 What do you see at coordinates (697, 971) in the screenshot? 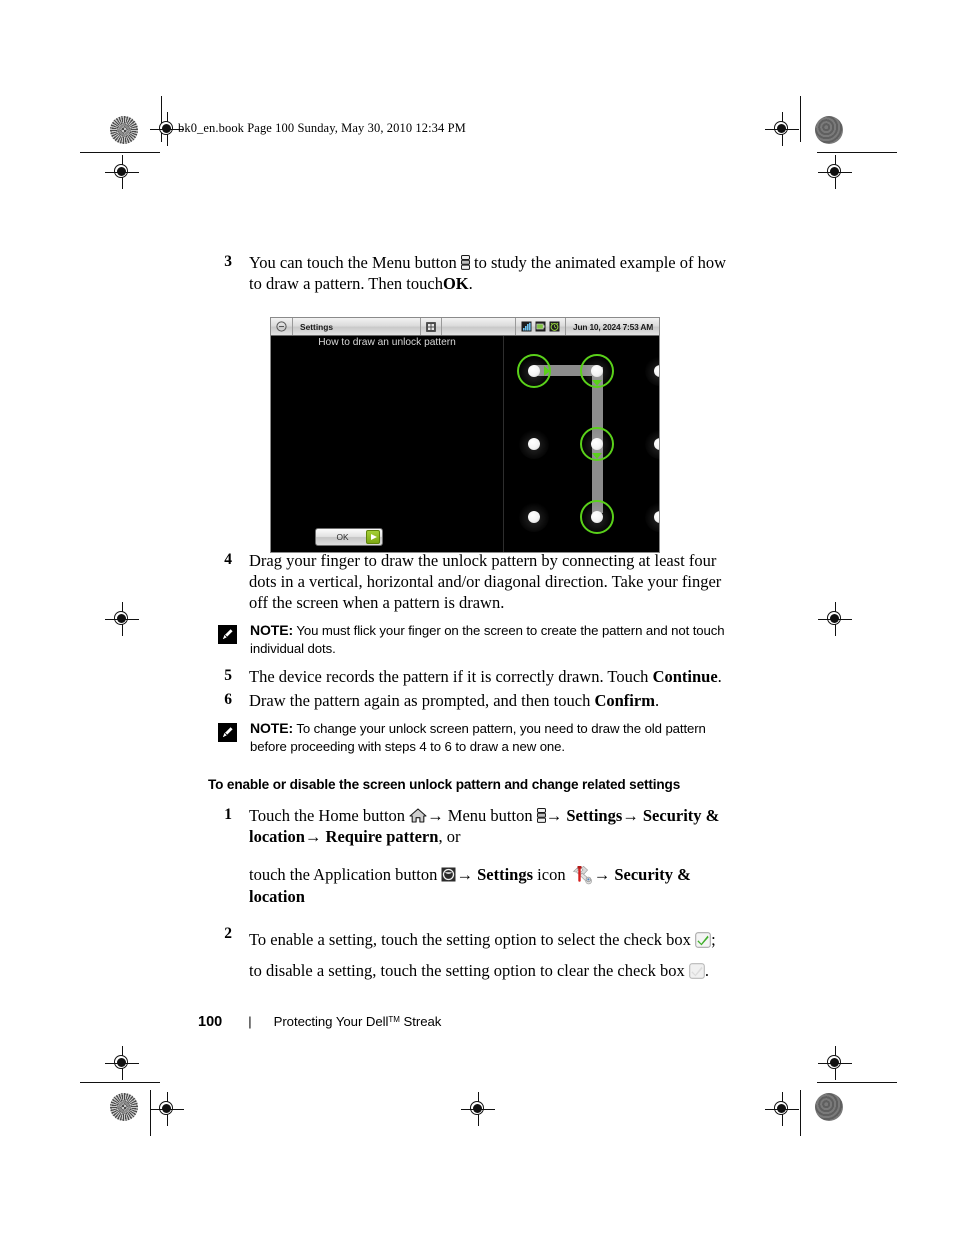
I see `checkbox-unchecked-icon` at bounding box center [697, 971].